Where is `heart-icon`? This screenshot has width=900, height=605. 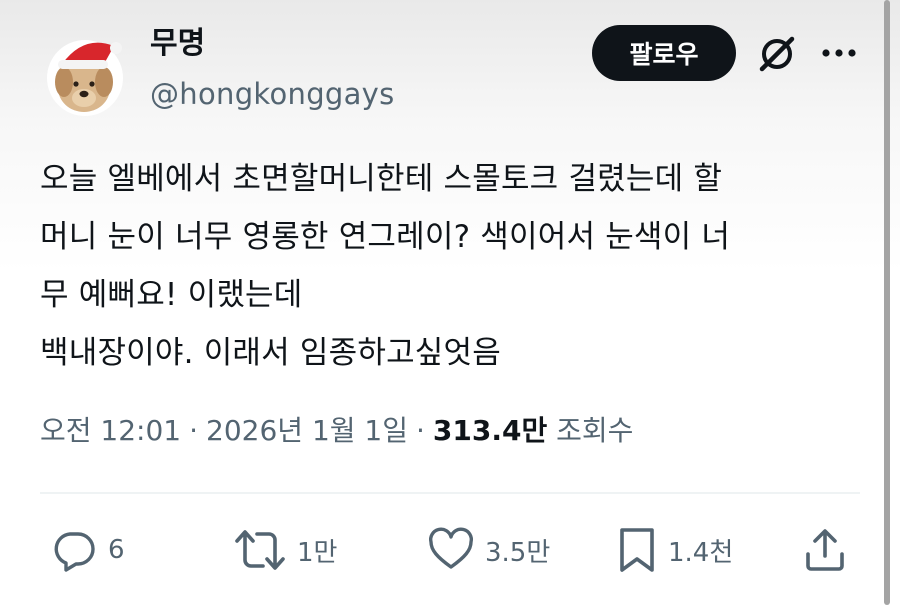
heart-icon is located at coordinates (451, 548).